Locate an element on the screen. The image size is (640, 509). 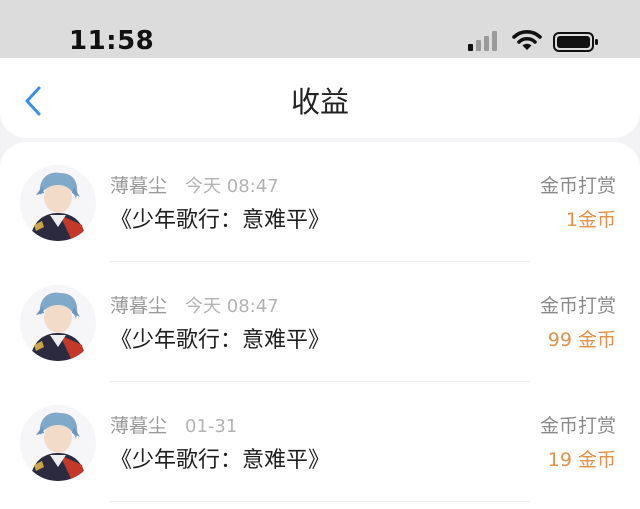
page-title: 收益 is located at coordinates (319, 102).